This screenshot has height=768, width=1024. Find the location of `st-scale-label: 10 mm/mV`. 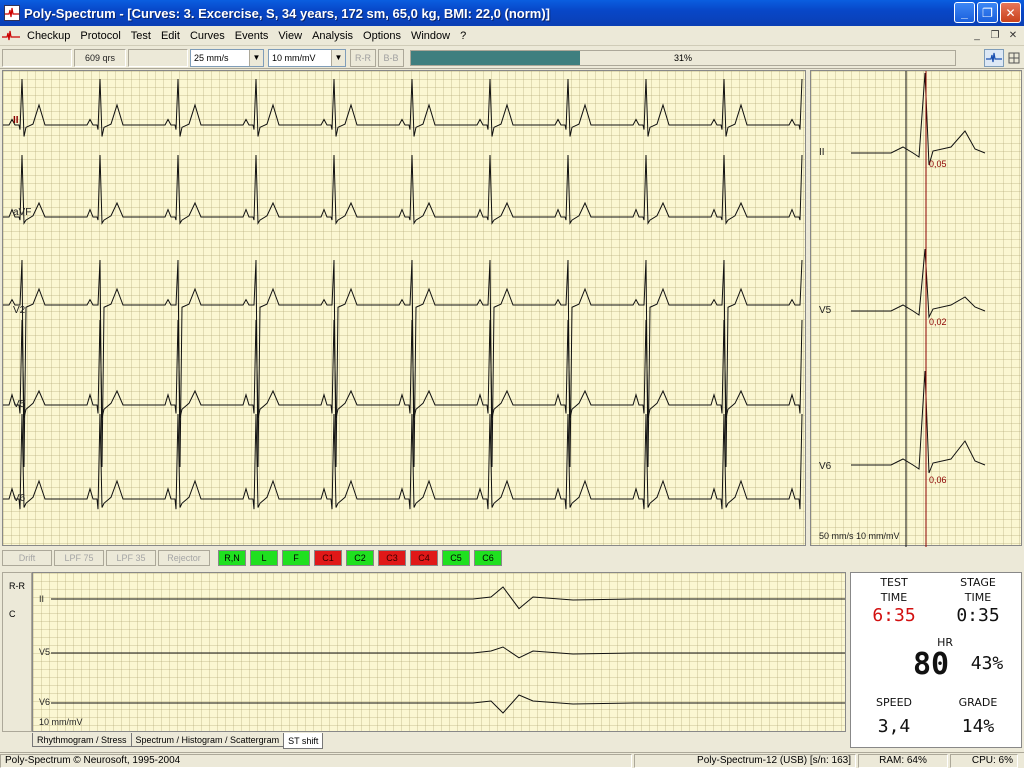

st-scale-label: 10 mm/mV is located at coordinates (61, 722).